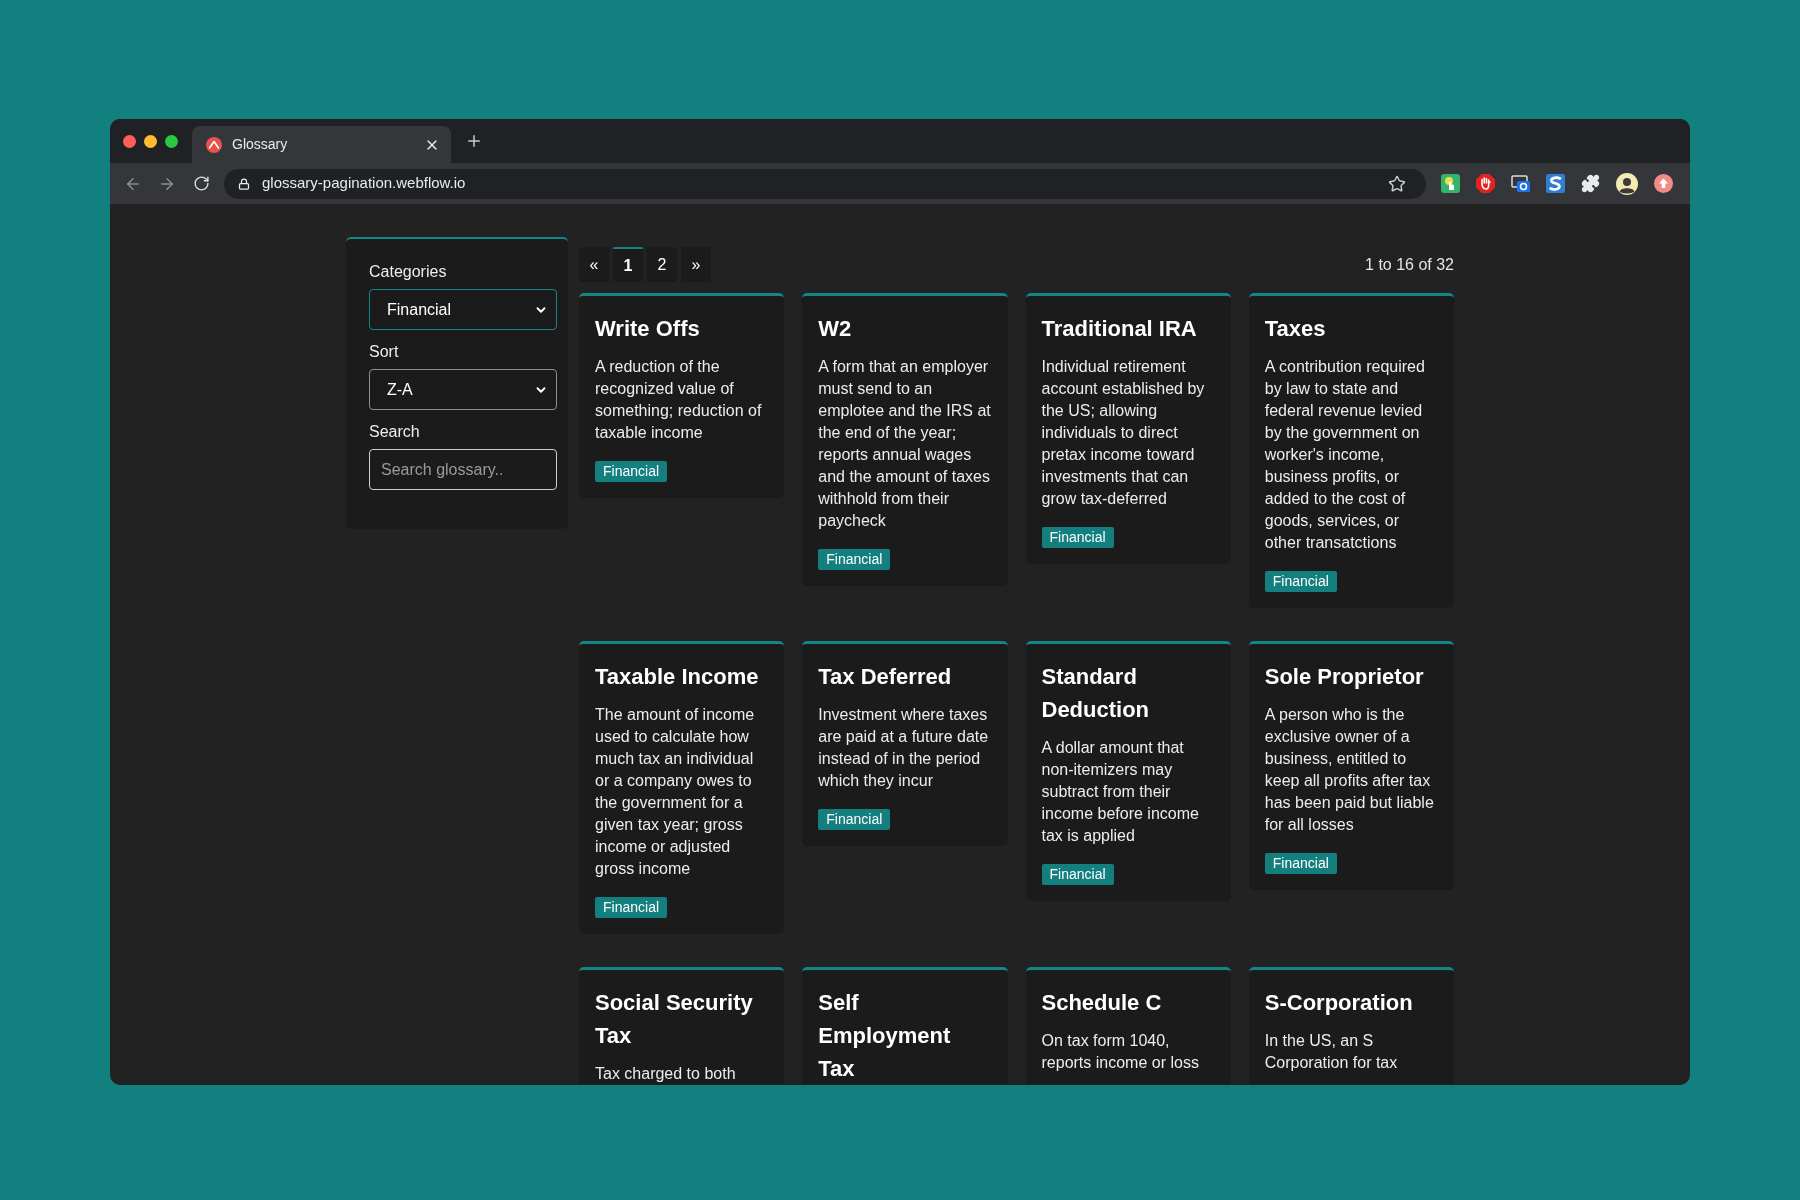 The width and height of the screenshot is (1800, 1200). Describe the element at coordinates (1119, 329) in the screenshot. I see `card-title: Traditional IRA` at that location.